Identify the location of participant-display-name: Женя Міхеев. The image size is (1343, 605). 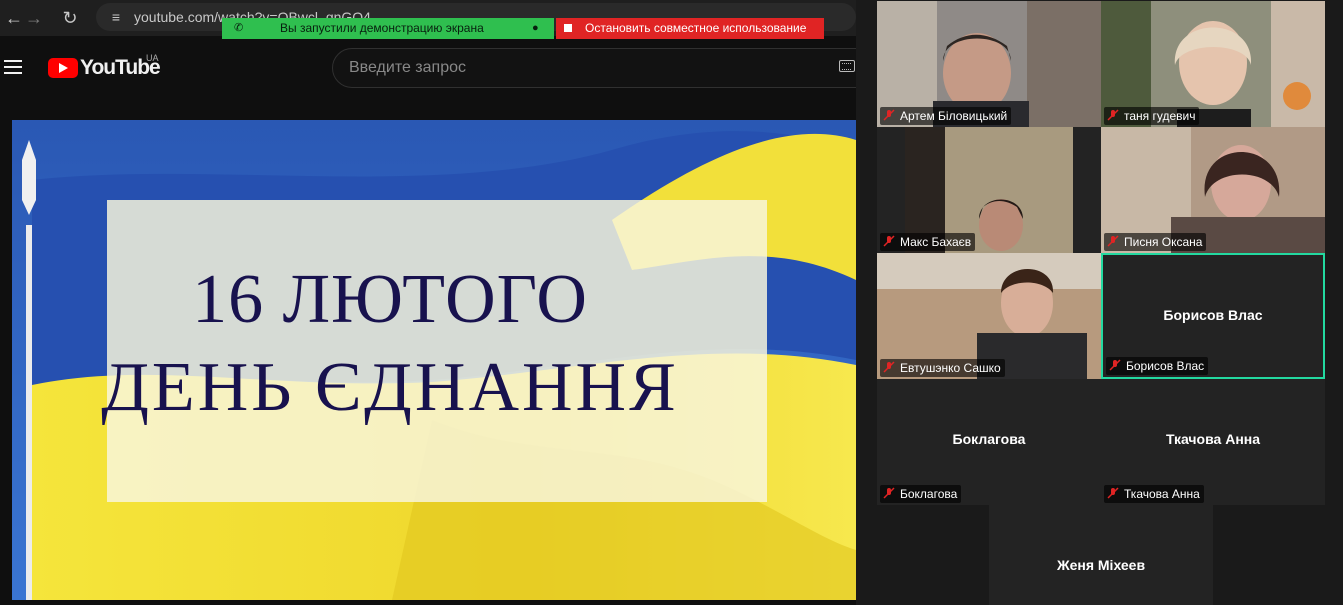
(1101, 565).